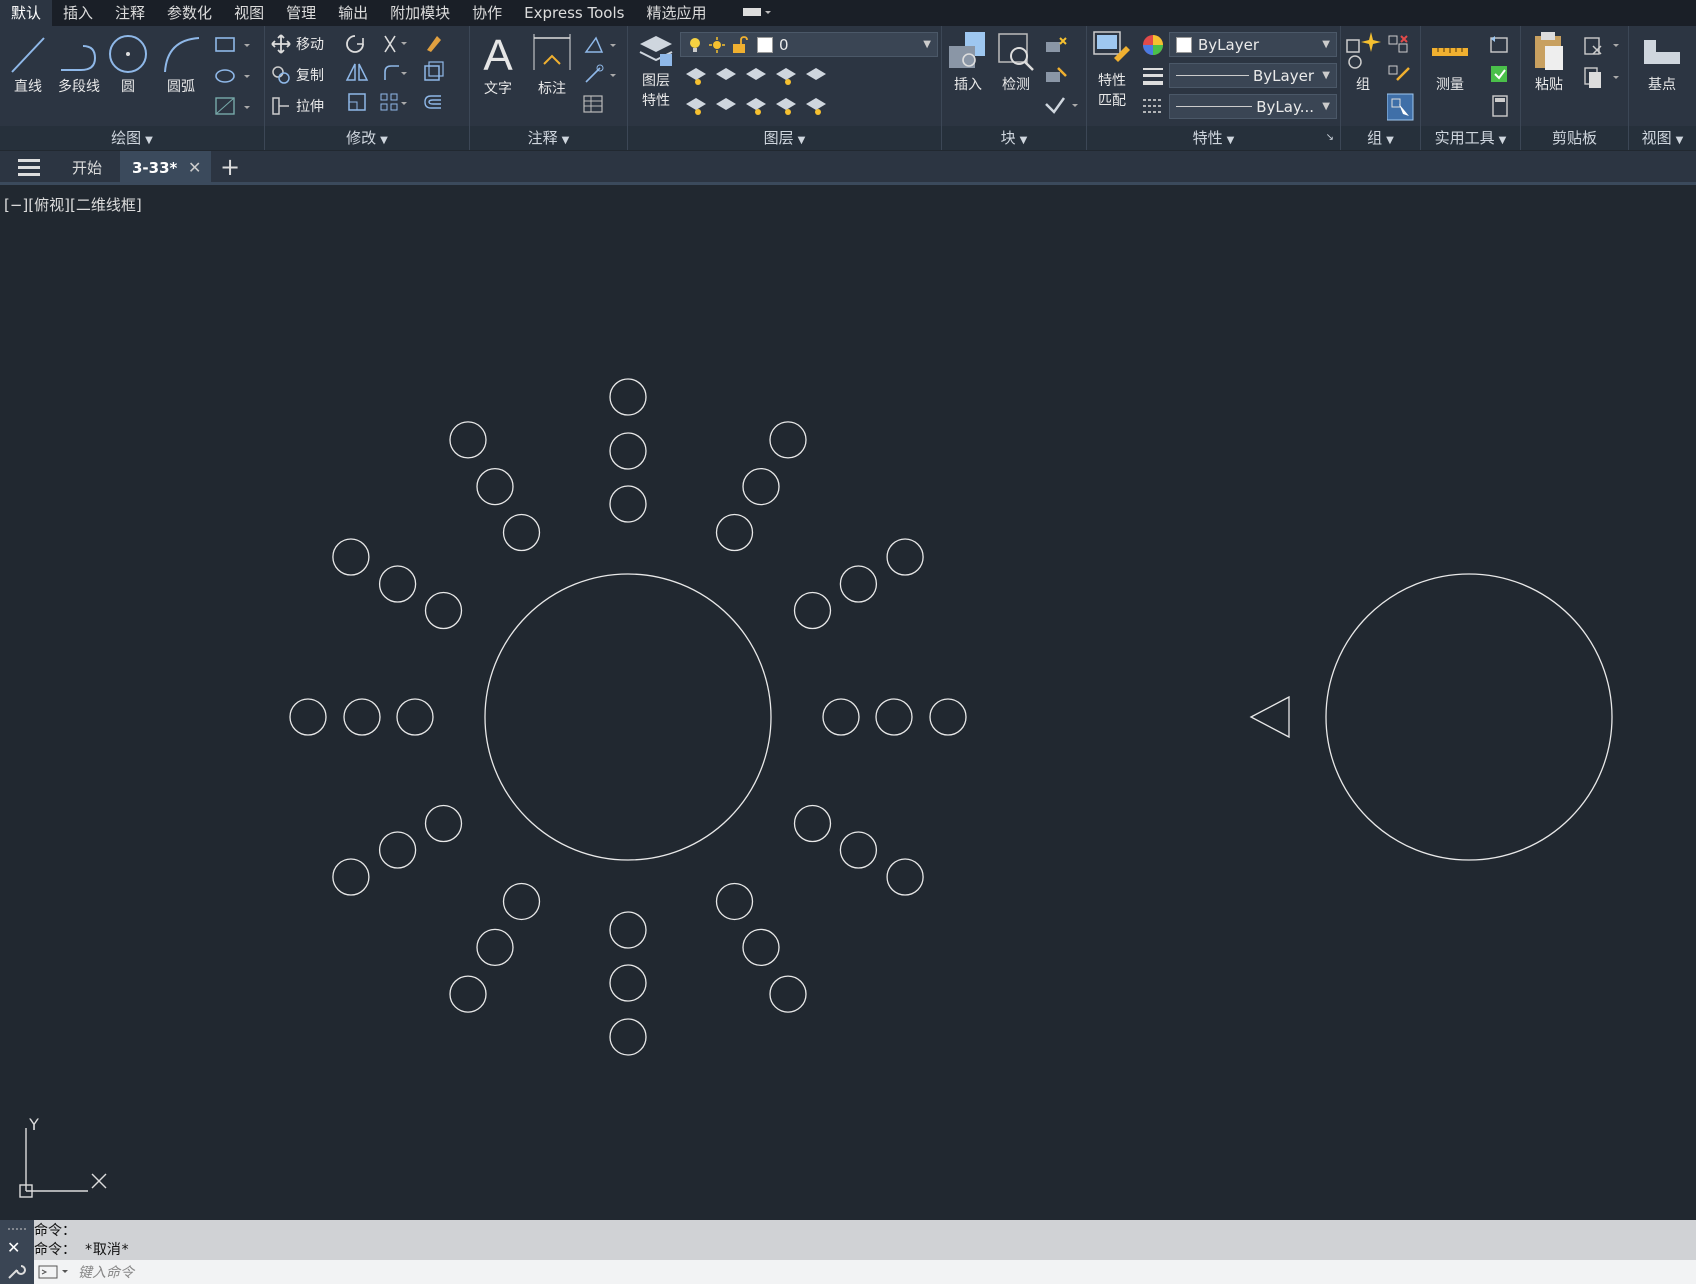 The image size is (1696, 1284). Describe the element at coordinates (194, 168) in the screenshot. I see `close-tab-icon: ✕` at that location.